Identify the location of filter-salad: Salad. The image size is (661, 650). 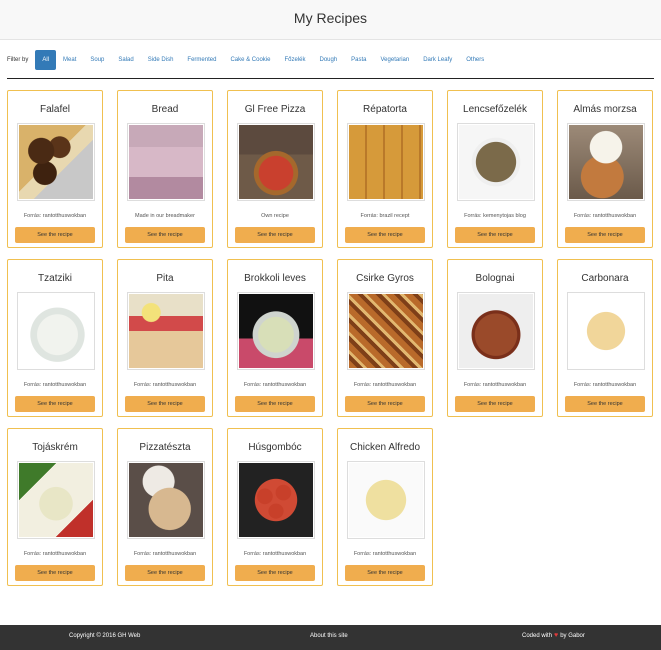
(125, 60).